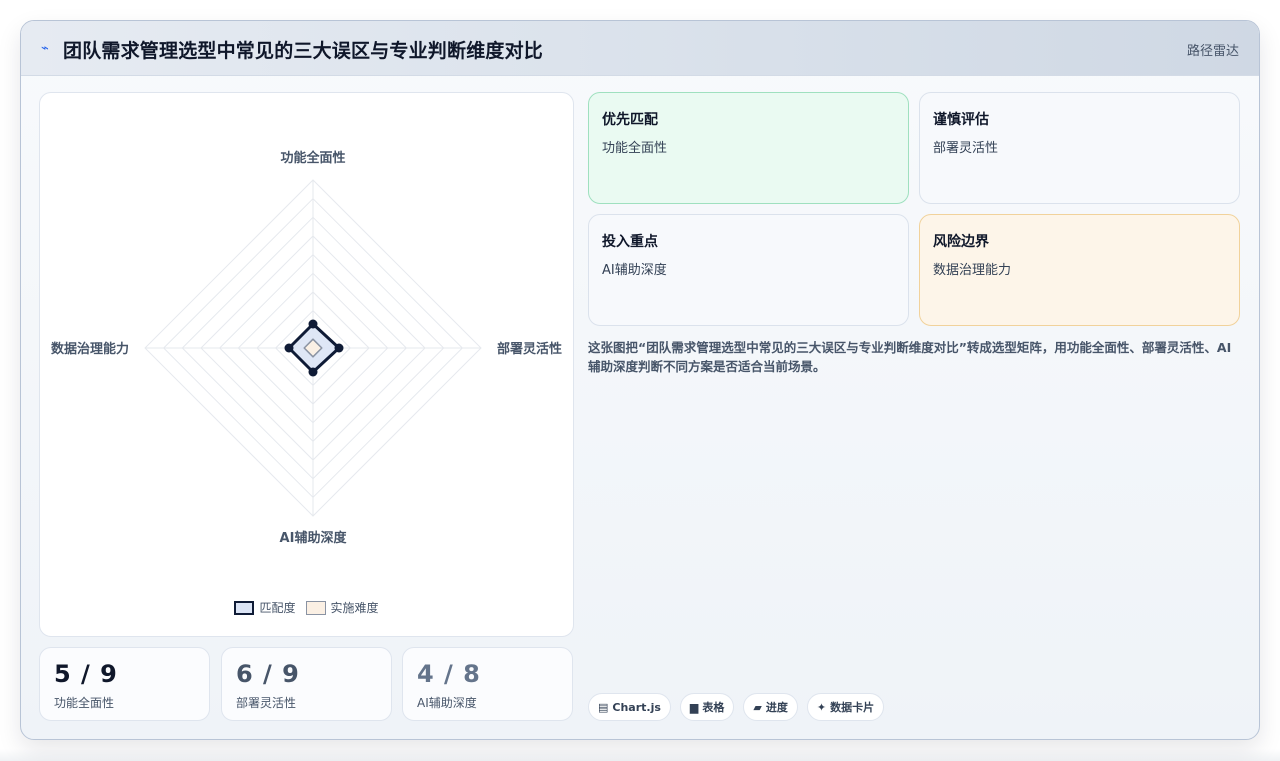 The height and width of the screenshot is (761, 1280). What do you see at coordinates (748, 270) in the screenshot?
I see `card-investment-focus: 投入重点 AI辅助深度` at bounding box center [748, 270].